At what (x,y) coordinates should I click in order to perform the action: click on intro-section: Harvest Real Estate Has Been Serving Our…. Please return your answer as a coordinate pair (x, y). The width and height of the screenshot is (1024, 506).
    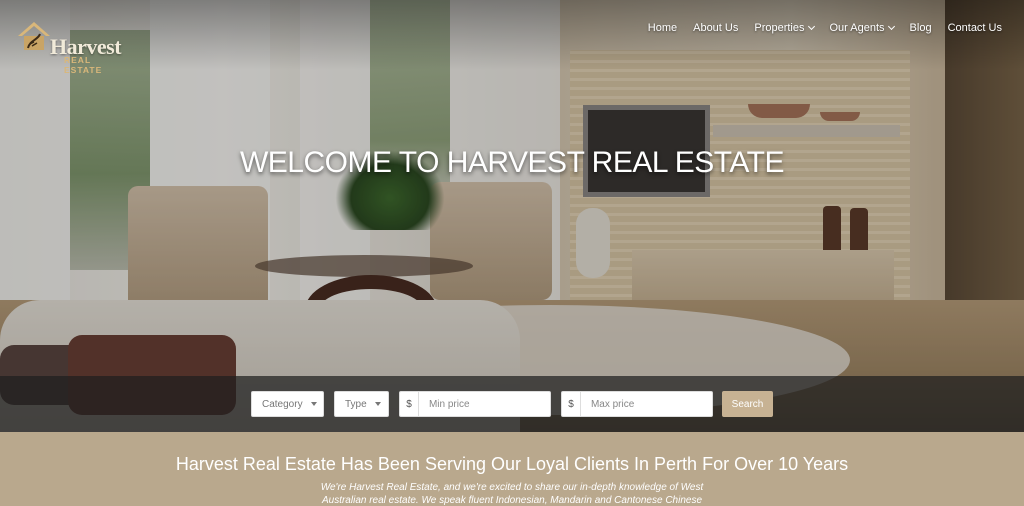
    Looking at the image, I should click on (512, 469).